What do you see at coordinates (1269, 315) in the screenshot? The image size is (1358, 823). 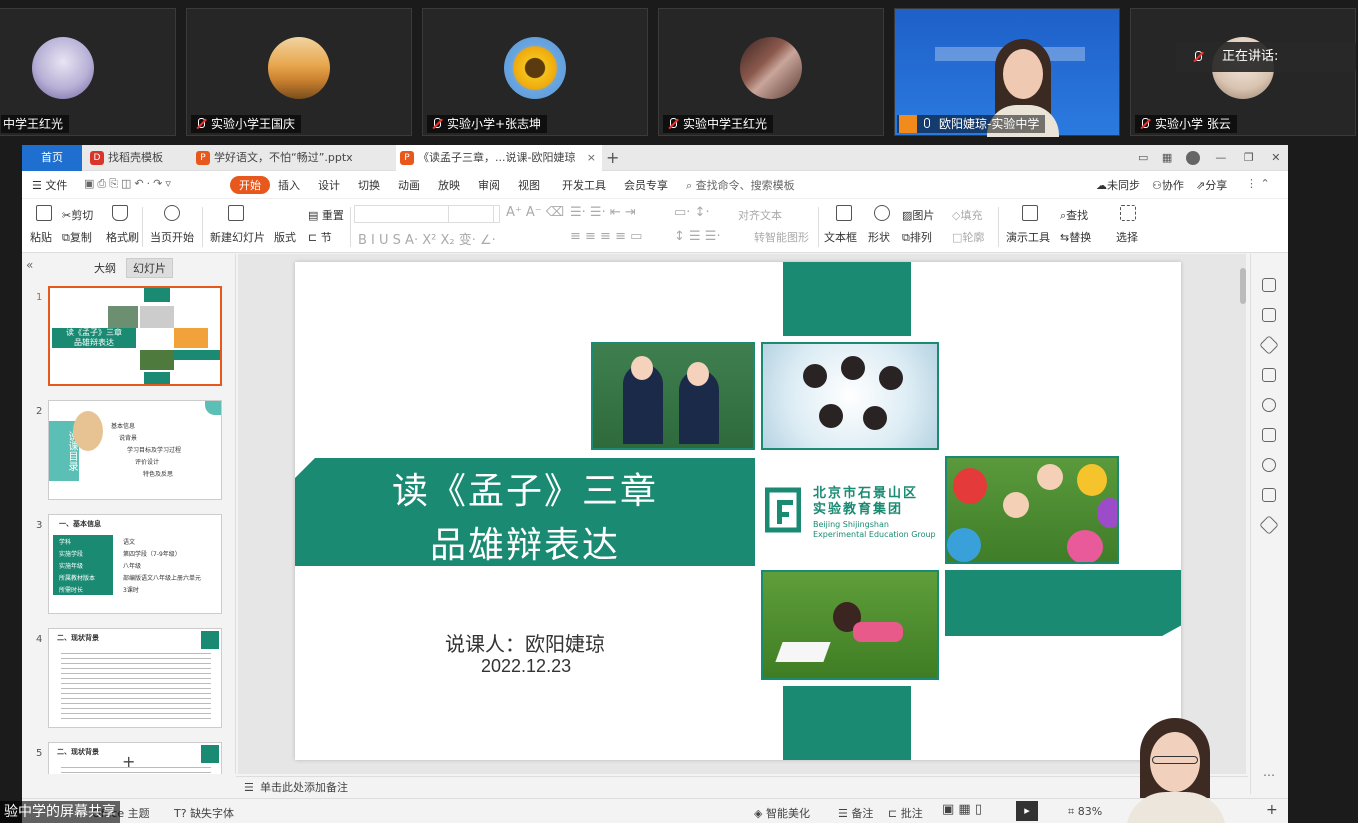 I see `adjust-icon` at bounding box center [1269, 315].